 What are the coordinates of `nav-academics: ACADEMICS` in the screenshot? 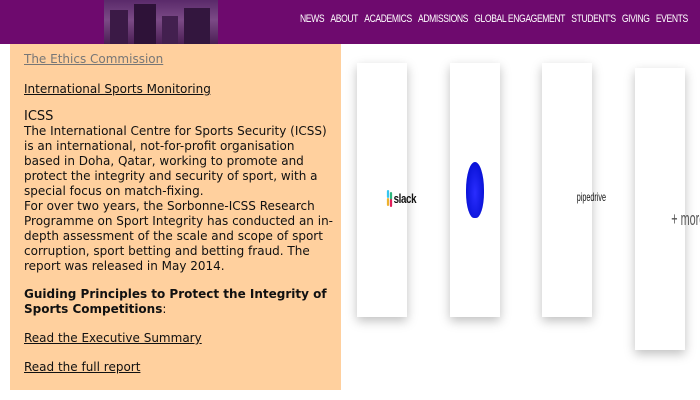 It's located at (388, 19).